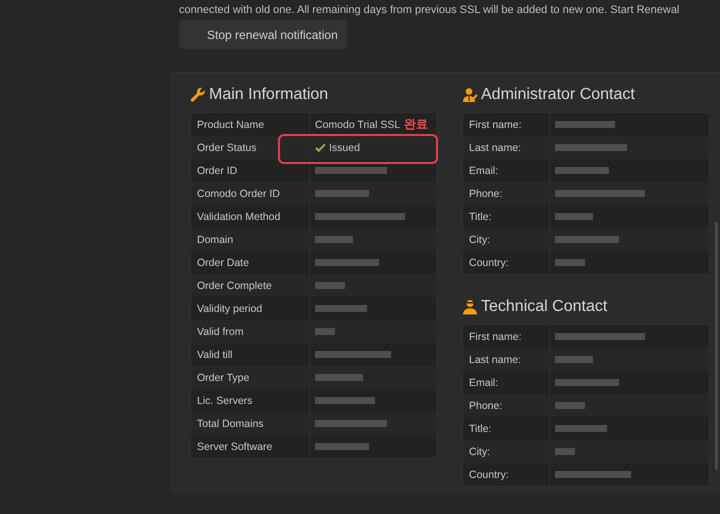 Image resolution: width=720 pixels, height=514 pixels. Describe the element at coordinates (429, 10) in the screenshot. I see `notice-text: connected with old one. All remaining days from previous SSL will be added to new one. Start Renewal` at that location.